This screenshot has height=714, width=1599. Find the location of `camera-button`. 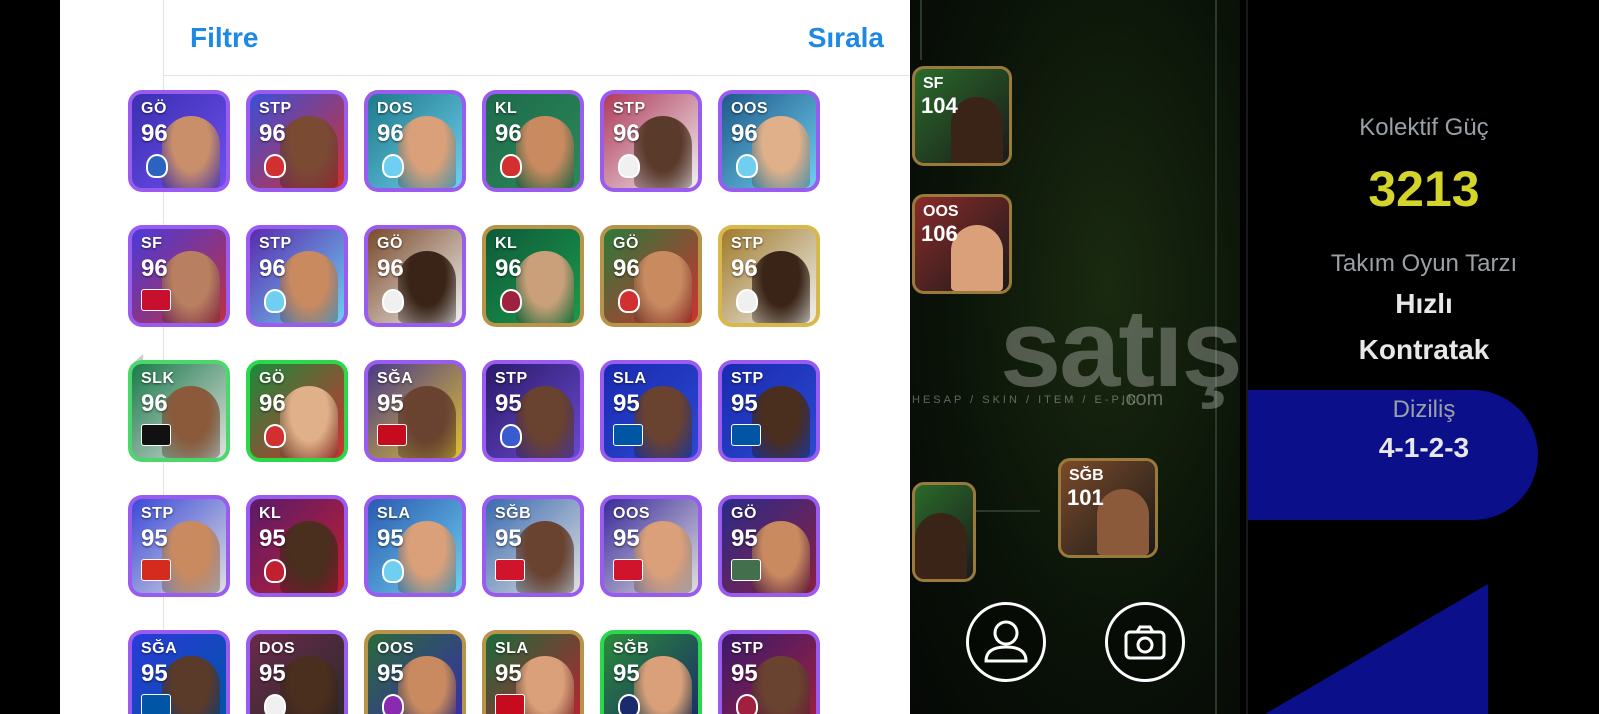

camera-button is located at coordinates (1145, 642).